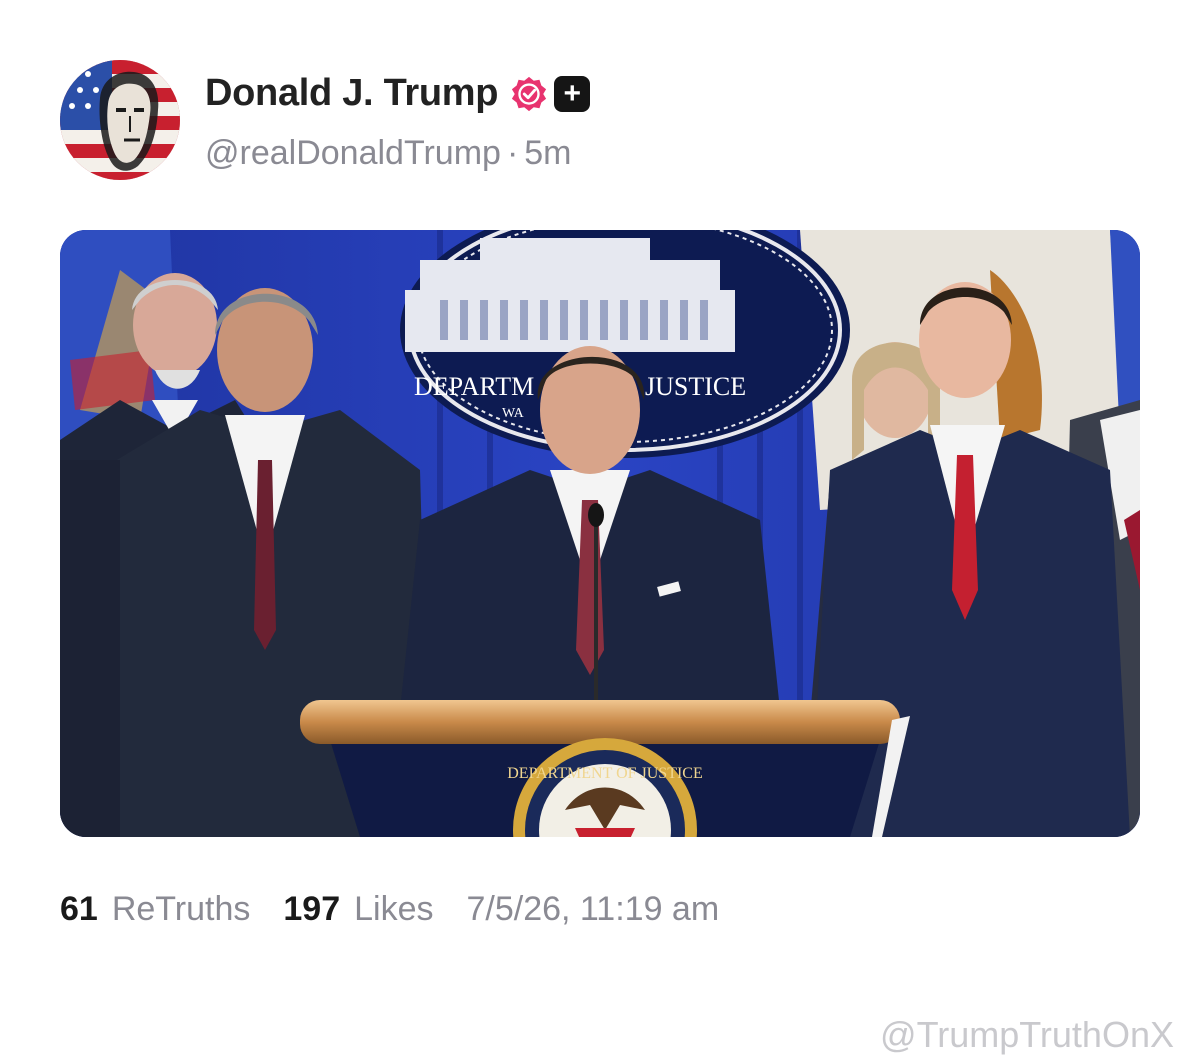  I want to click on avatar-image, so click(120, 120).